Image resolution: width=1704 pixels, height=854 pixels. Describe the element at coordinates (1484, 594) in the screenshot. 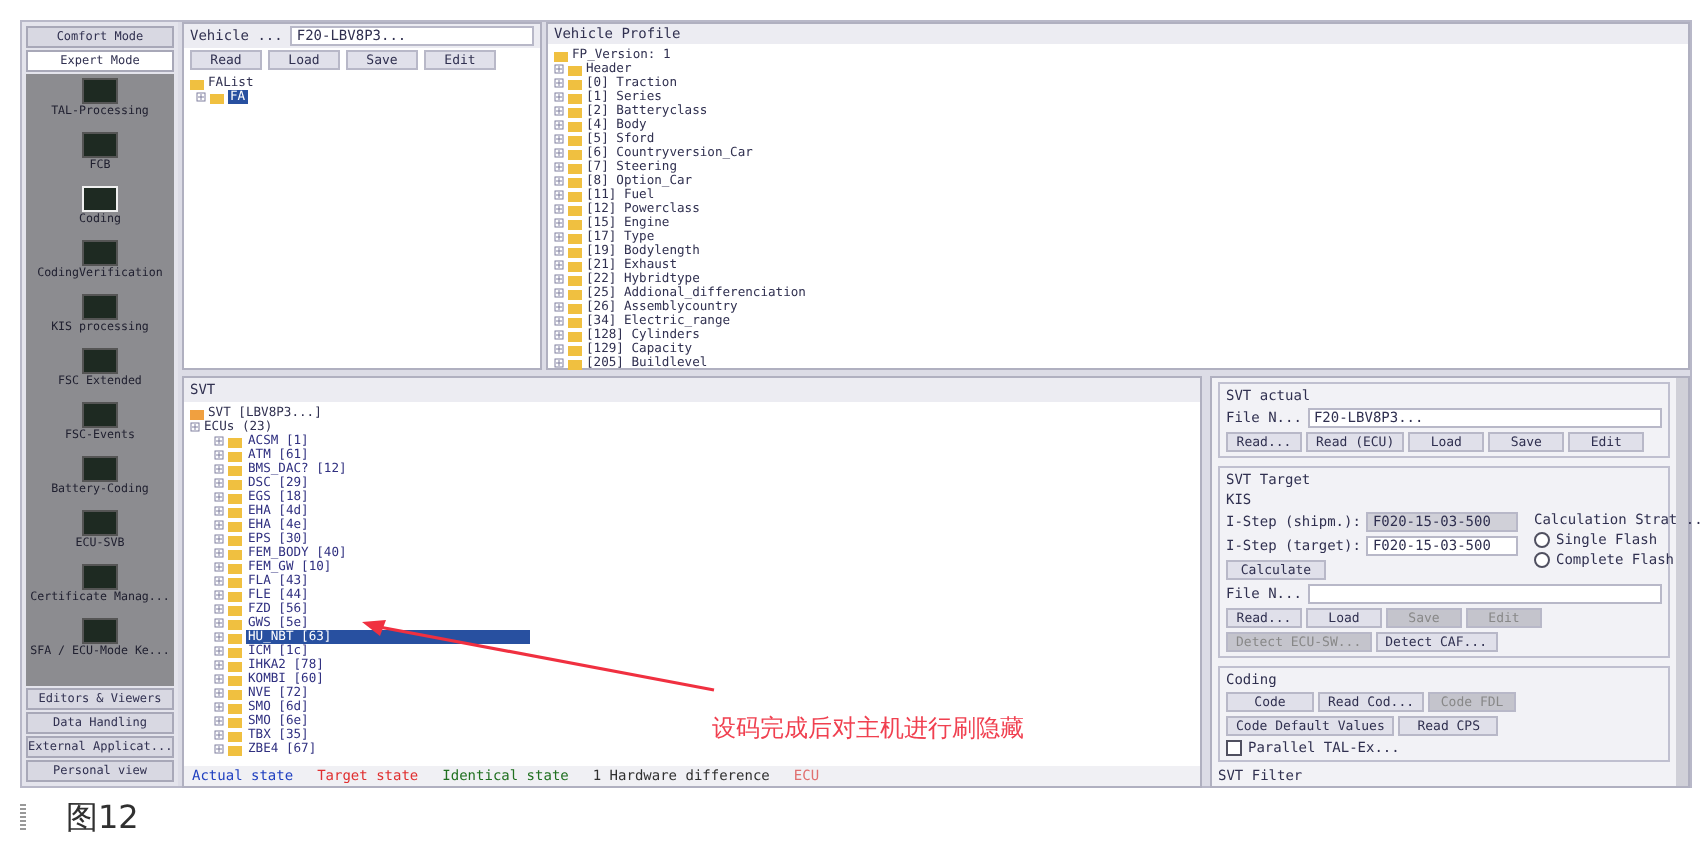

I see `file-field` at that location.